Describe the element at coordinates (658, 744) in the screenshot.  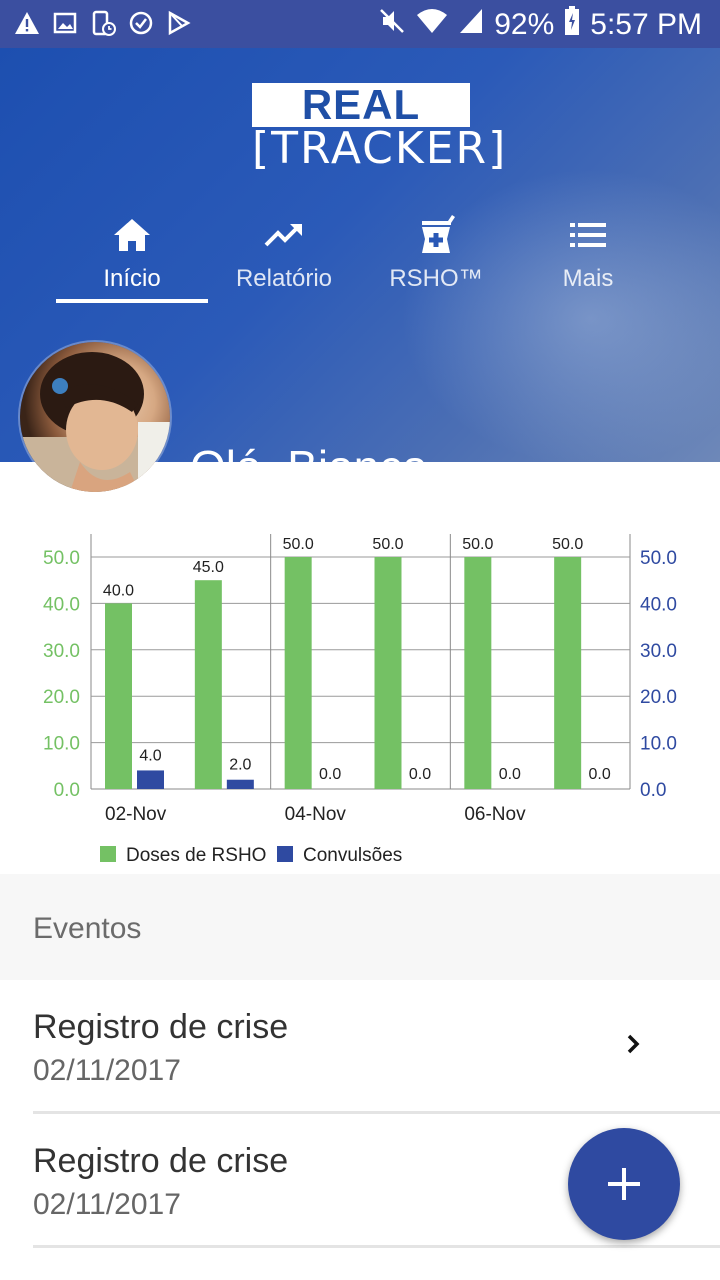
I see `right-axis-tick: 10.0` at that location.